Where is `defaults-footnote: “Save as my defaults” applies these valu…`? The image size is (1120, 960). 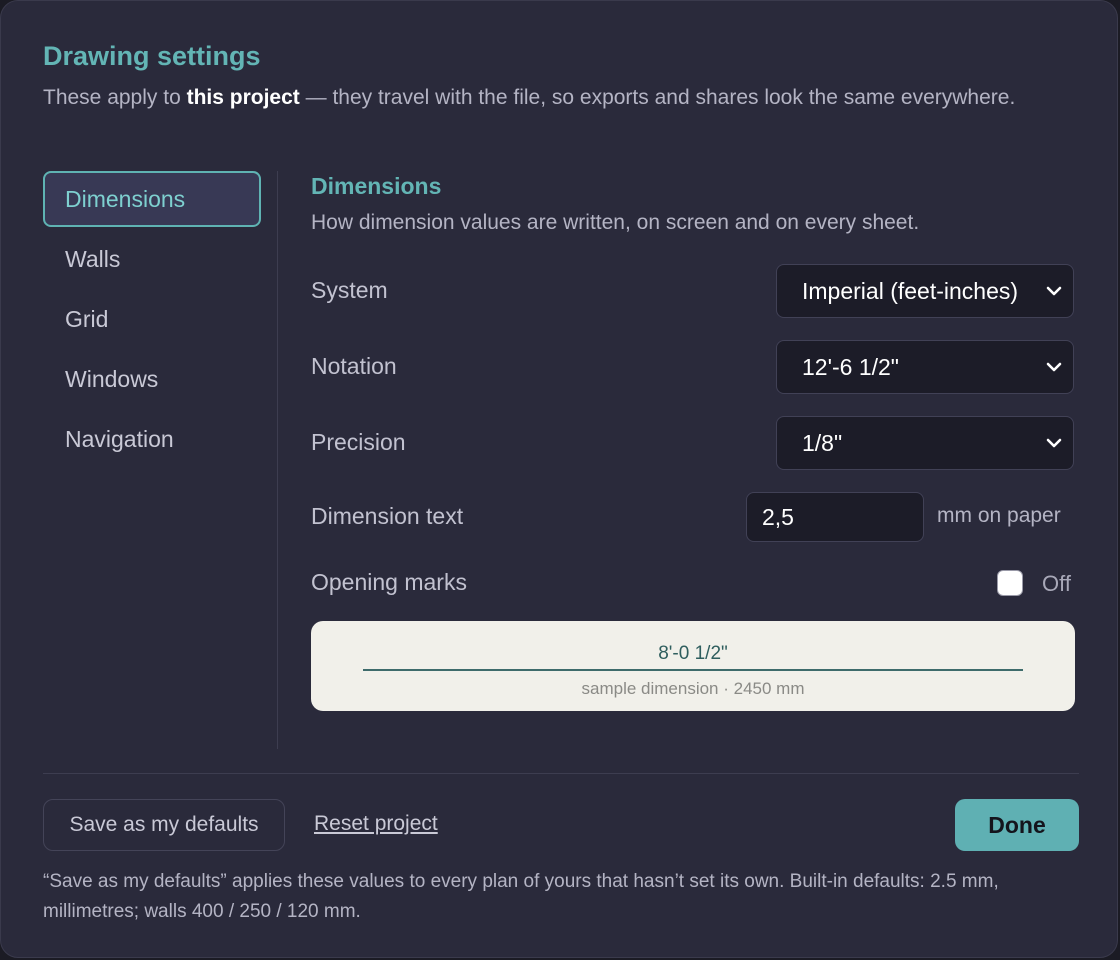 defaults-footnote: “Save as my defaults” applies these valu… is located at coordinates (521, 896).